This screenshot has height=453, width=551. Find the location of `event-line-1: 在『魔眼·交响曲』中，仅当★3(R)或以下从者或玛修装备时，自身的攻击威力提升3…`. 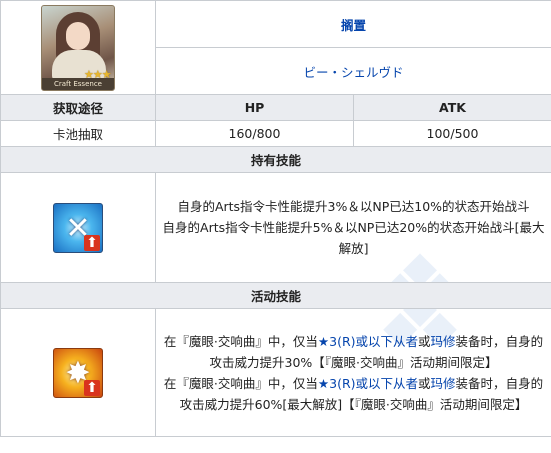

event-line-1: 在『魔眼·交响曲』中，仅当★3(R)或以下从者或玛修装备时，自身的攻击威力提升3… is located at coordinates (353, 352).